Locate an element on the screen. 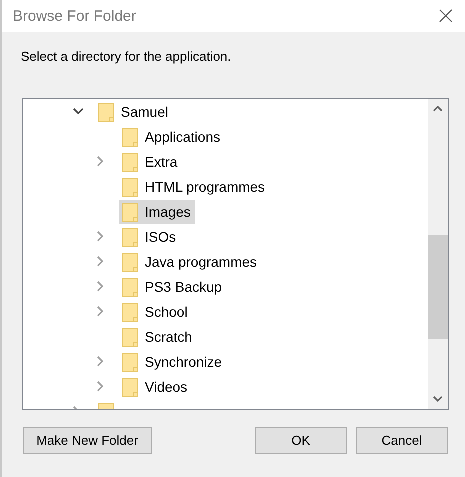 The height and width of the screenshot is (477, 465). cancel-button: Cancel is located at coordinates (402, 440).